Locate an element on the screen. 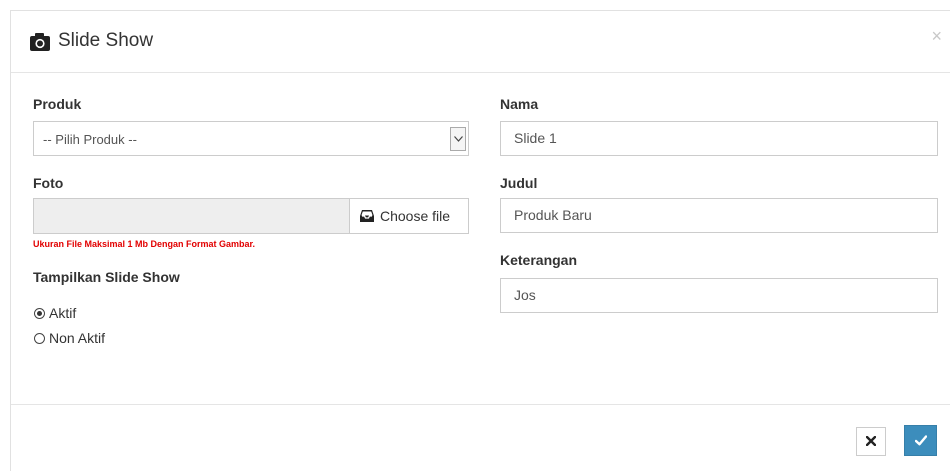  radio-non-aktif: Non Aktif is located at coordinates (69, 338).